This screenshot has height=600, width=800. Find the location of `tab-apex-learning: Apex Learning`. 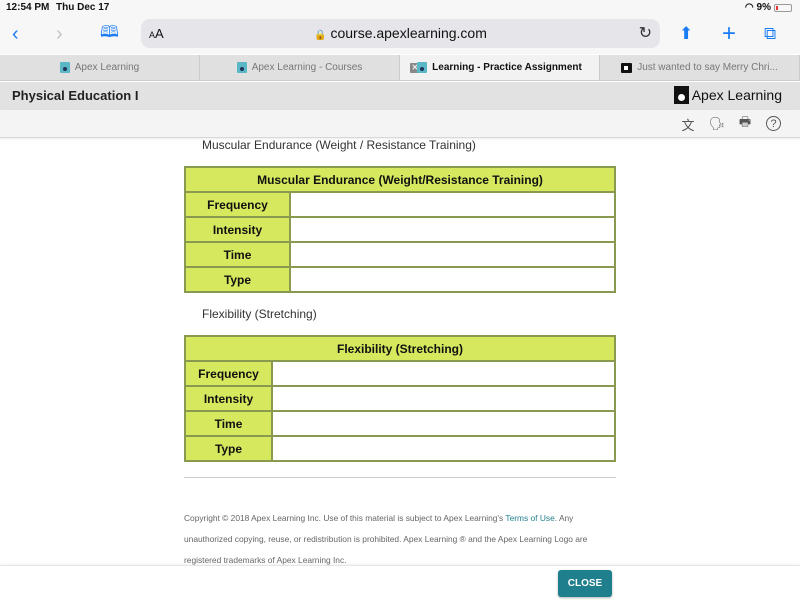

tab-apex-learning: Apex Learning is located at coordinates (100, 67).